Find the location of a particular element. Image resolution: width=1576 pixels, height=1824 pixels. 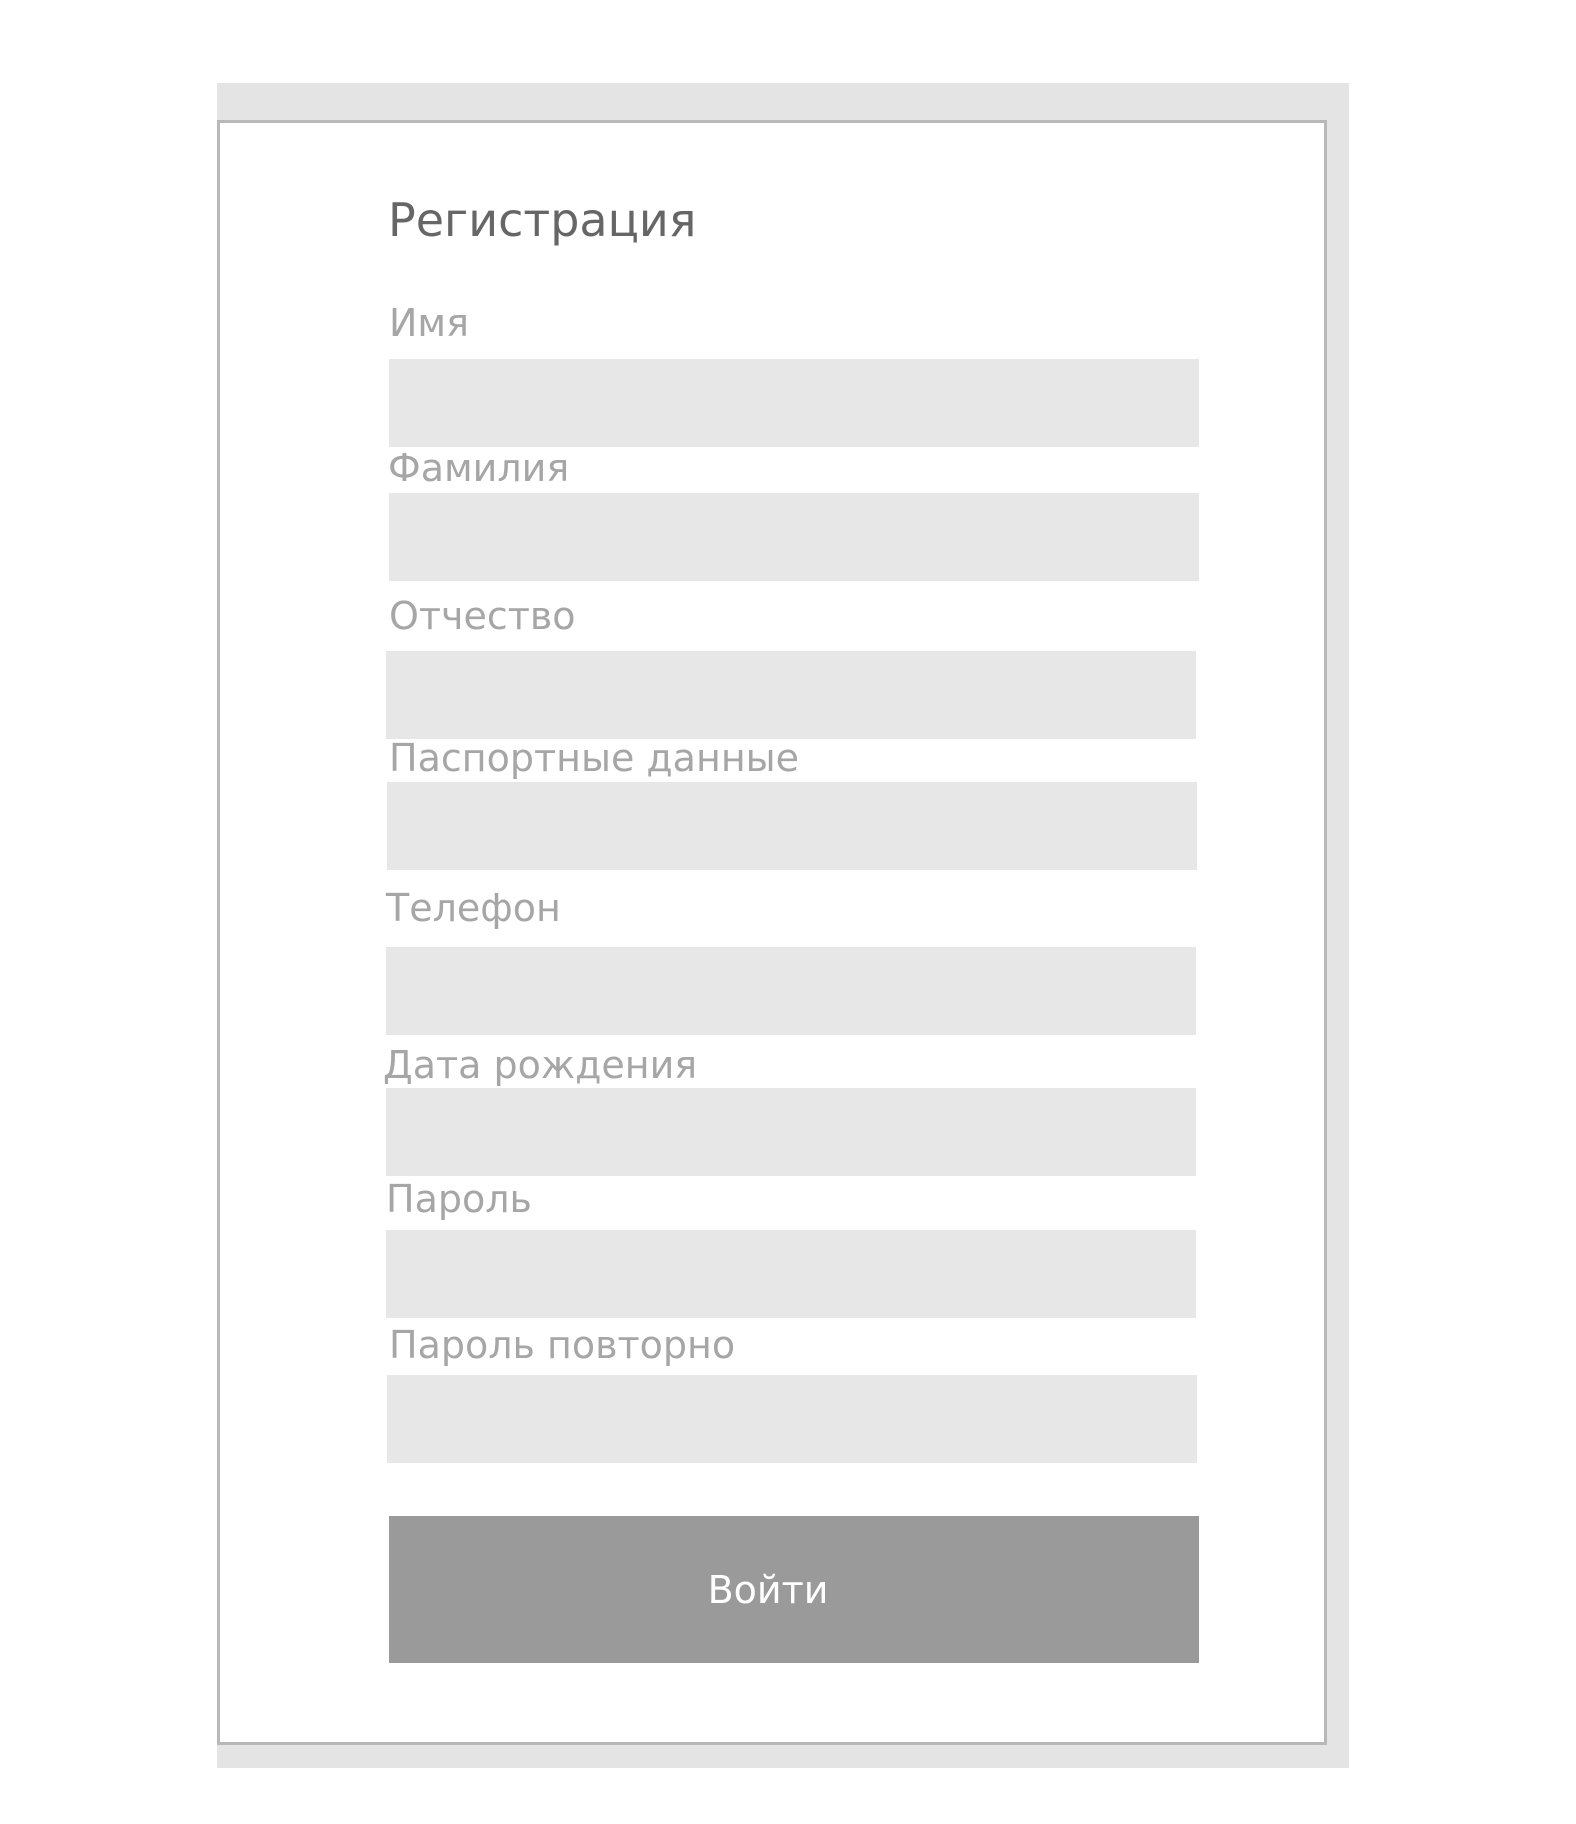

phone-label: Телефон is located at coordinates (473, 908).